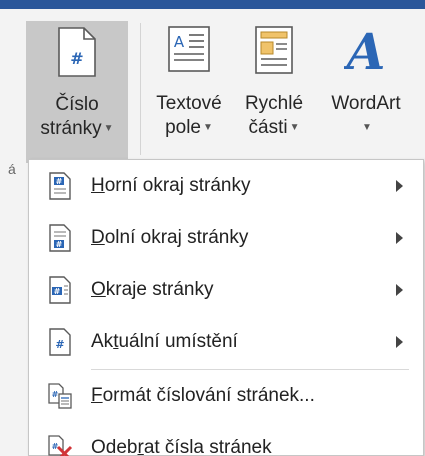 The image size is (425, 456). What do you see at coordinates (77, 92) in the screenshot?
I see `page-number-button: # Číslo stránky ▼` at bounding box center [77, 92].